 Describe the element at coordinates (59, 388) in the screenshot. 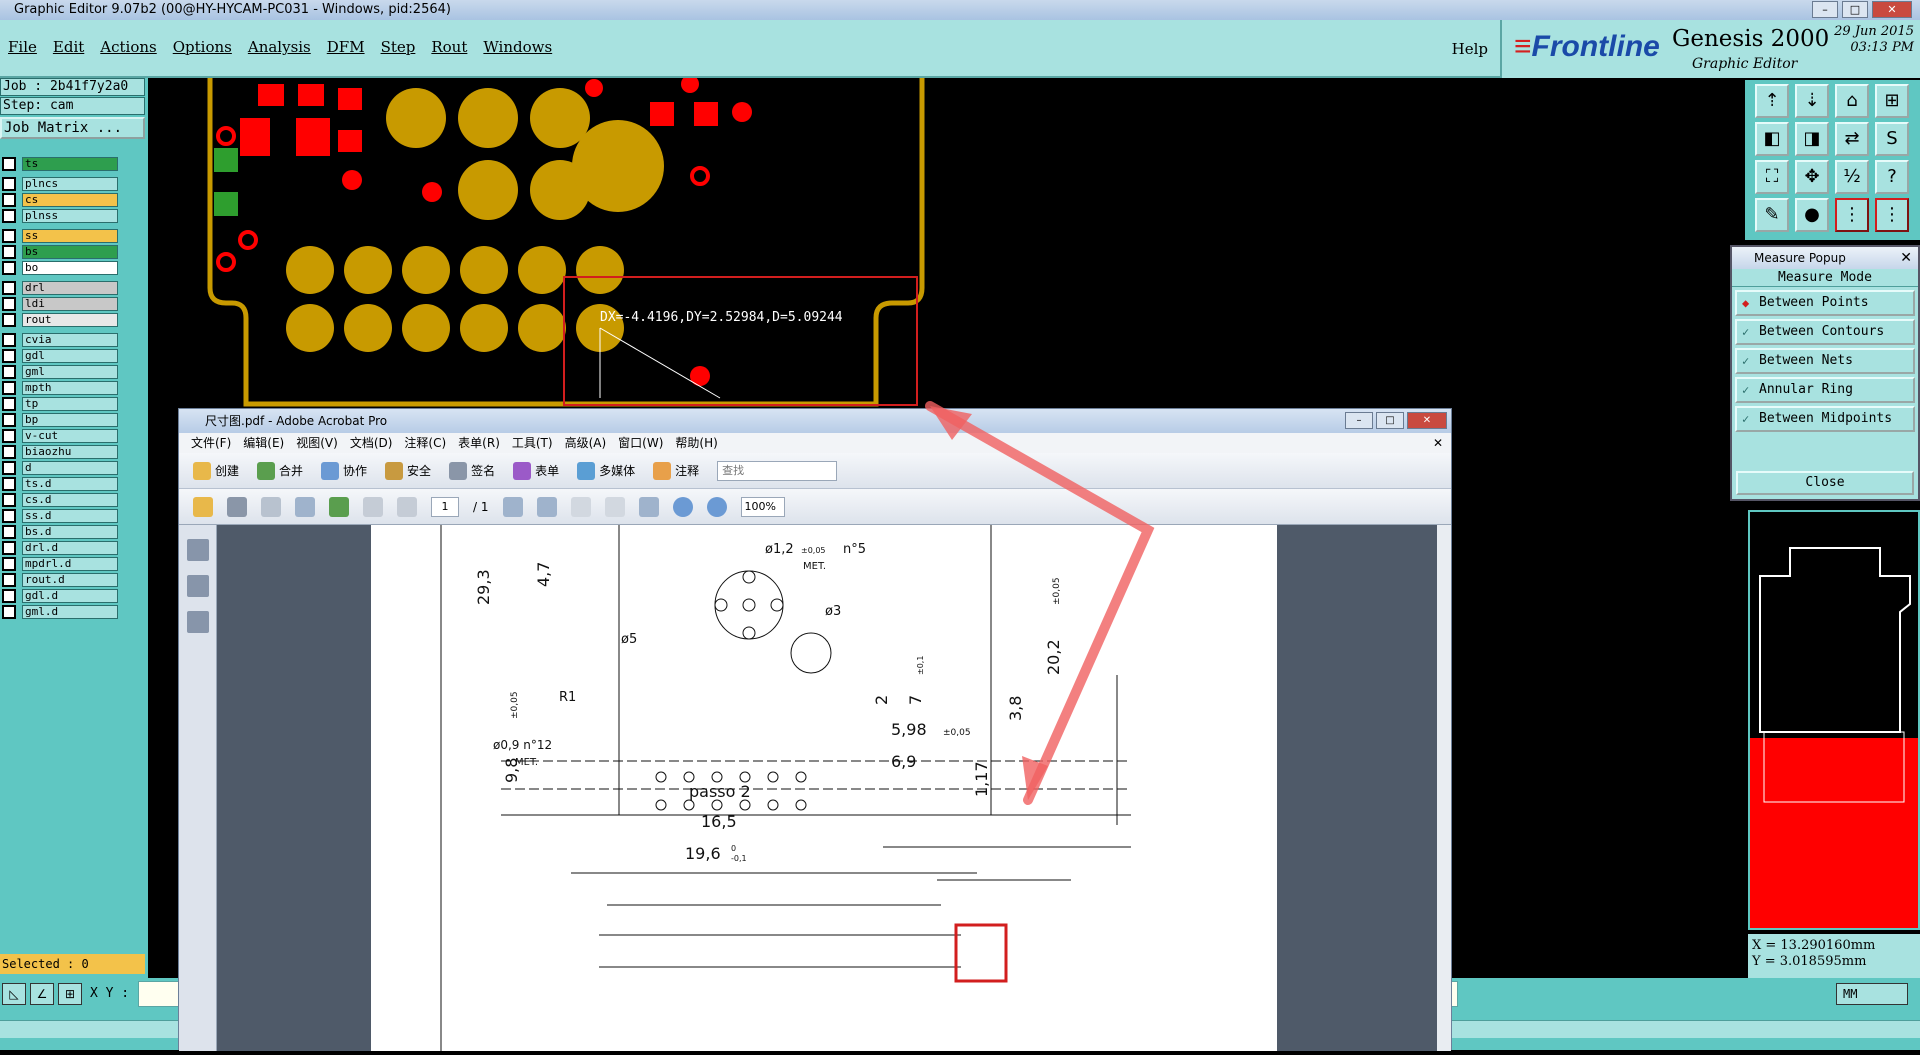

I see `layer-row-mpth: mpth` at that location.